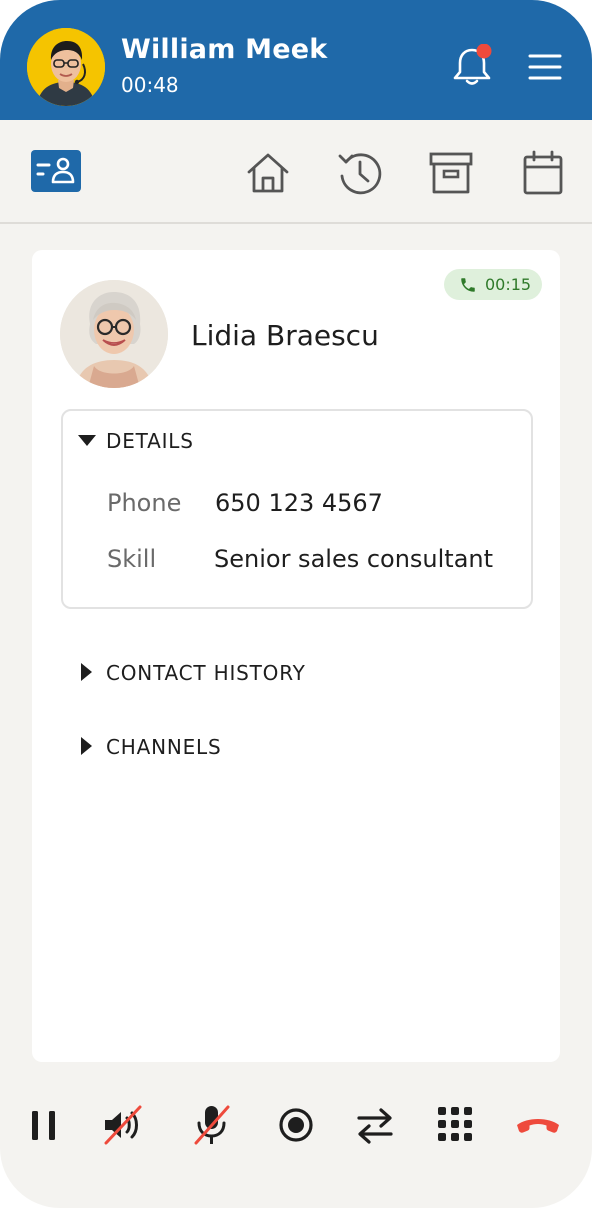 Image resolution: width=592 pixels, height=1208 pixels. What do you see at coordinates (206, 673) in the screenshot?
I see `contact-history-heading: CONTACT HISTORY` at bounding box center [206, 673].